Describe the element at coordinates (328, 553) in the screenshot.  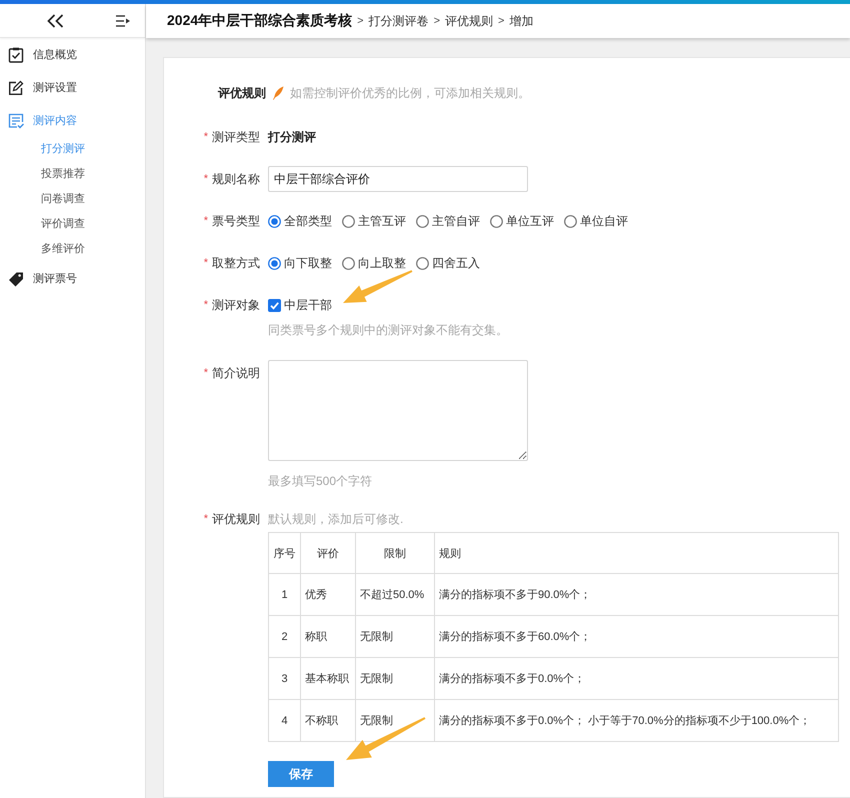
I see `column-header: 评价` at that location.